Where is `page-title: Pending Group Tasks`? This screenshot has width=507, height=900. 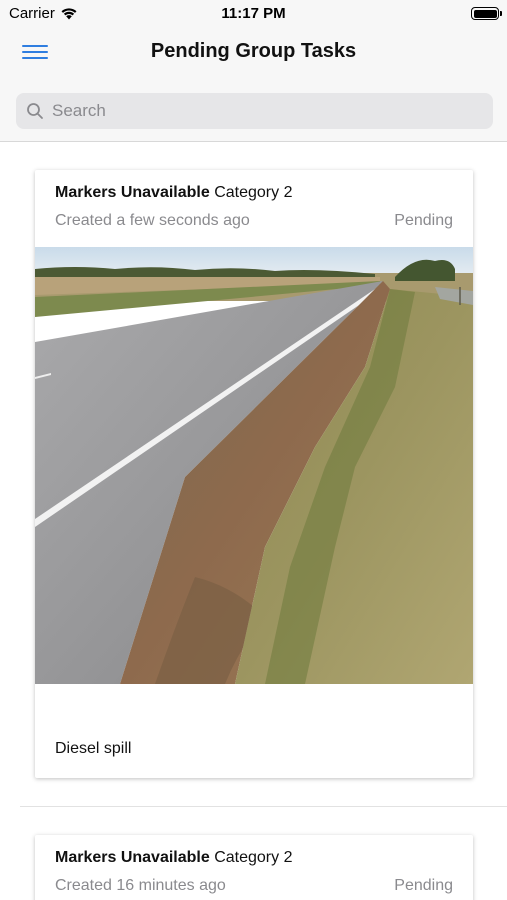 page-title: Pending Group Tasks is located at coordinates (253, 51).